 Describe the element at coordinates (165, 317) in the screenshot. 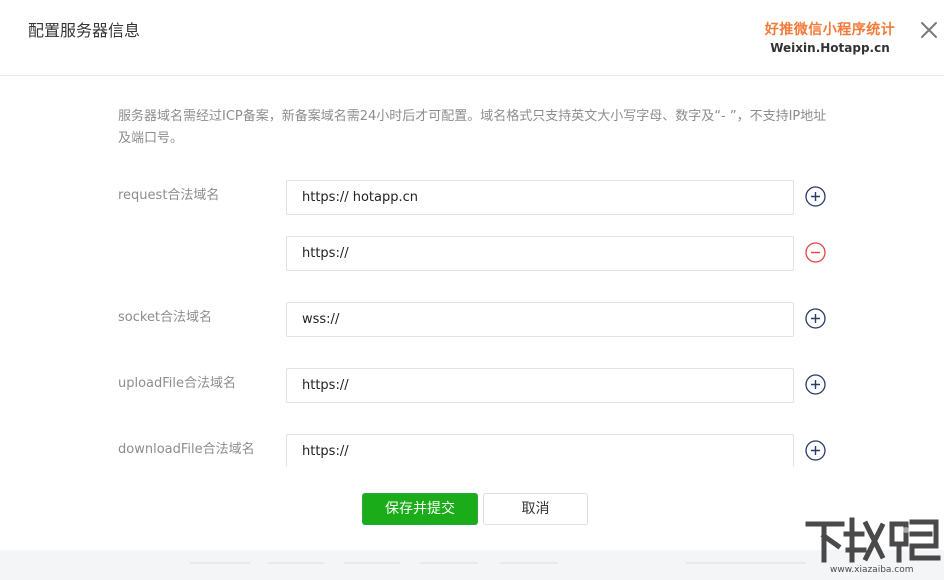

I see `socket-domain-label: socket合法域名` at that location.